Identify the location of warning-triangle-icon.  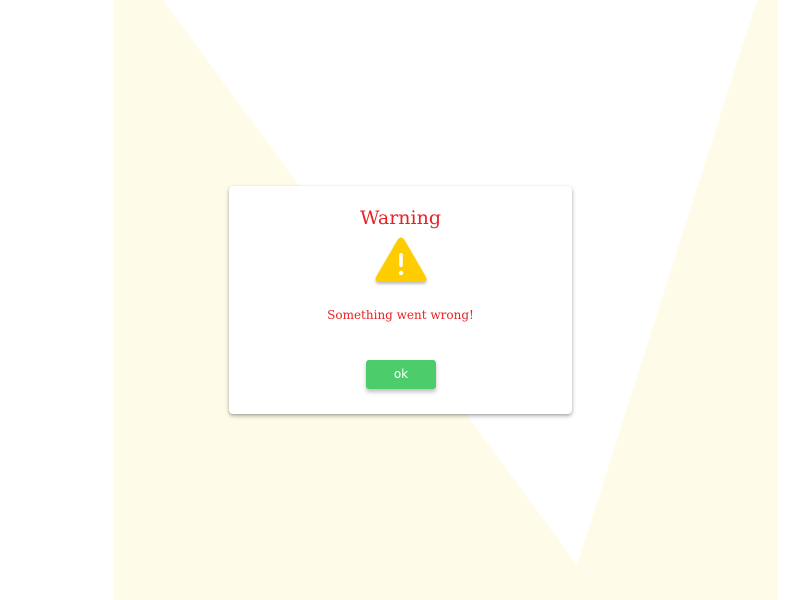
(401, 261).